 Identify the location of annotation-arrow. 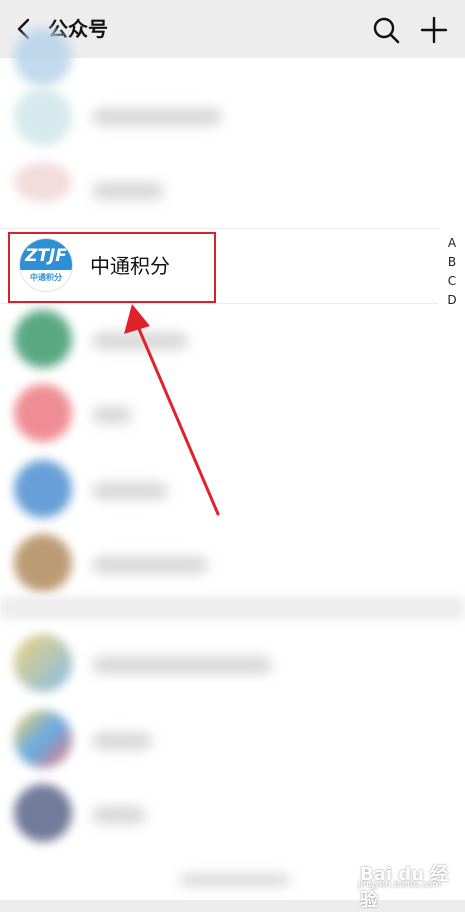
(172, 410).